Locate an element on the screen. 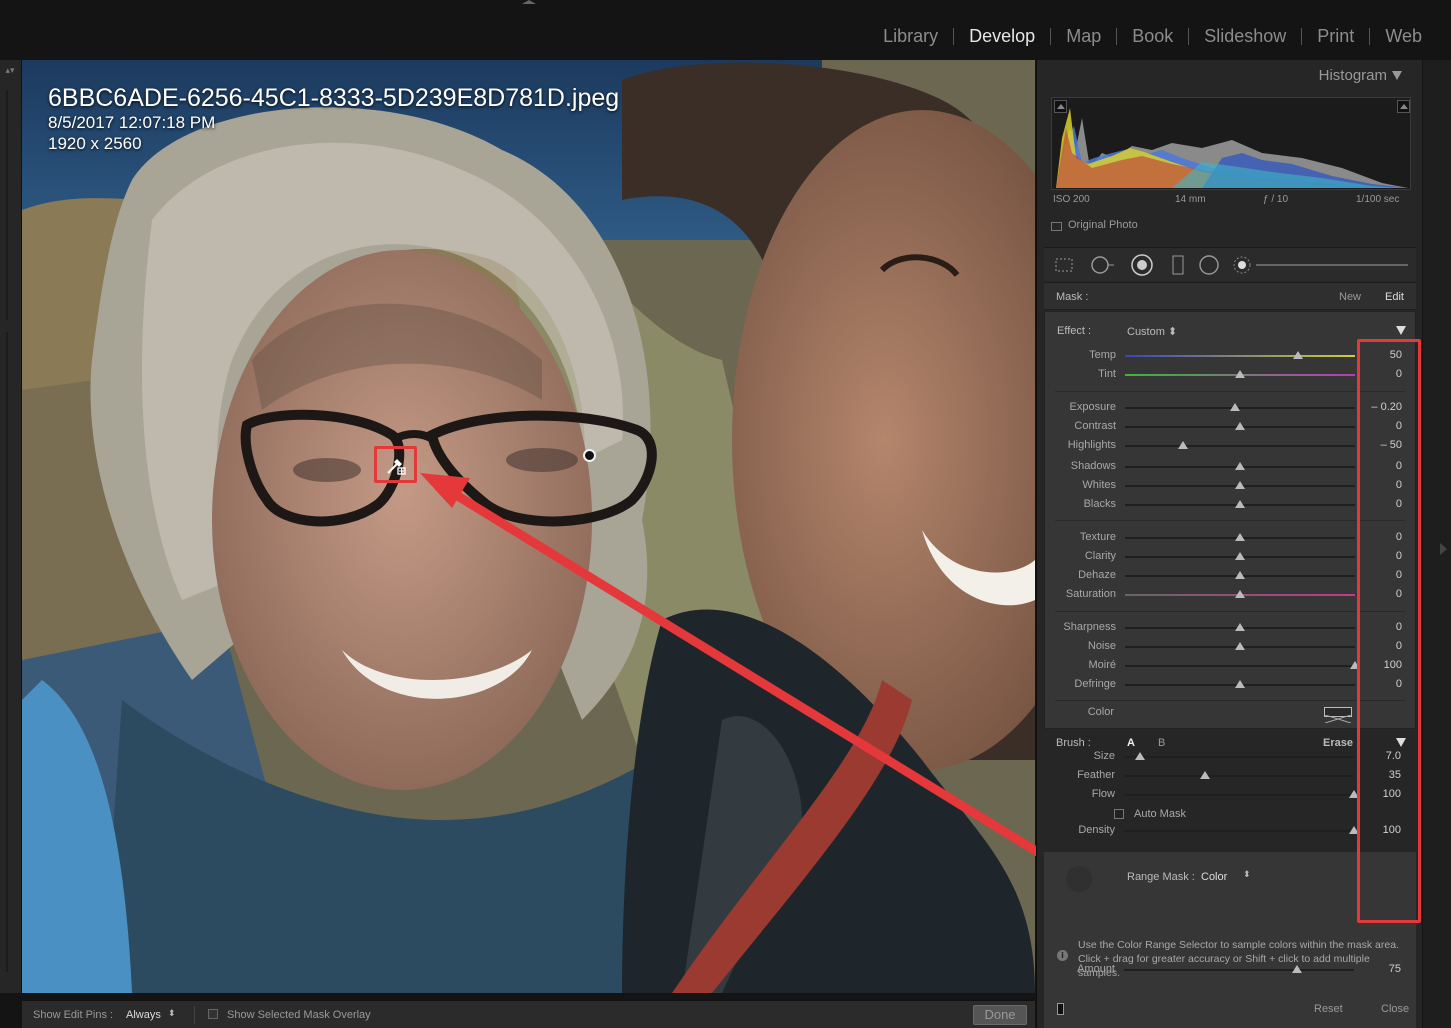 The width and height of the screenshot is (1451, 1028). dropdown-caret-icon: ⬍ is located at coordinates (1247, 875).